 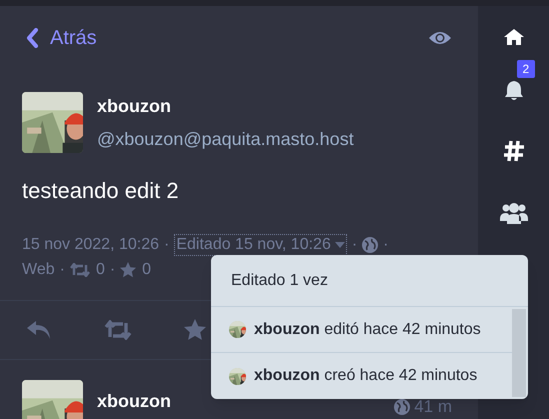 I want to click on meta-text: Web, so click(x=38, y=270).